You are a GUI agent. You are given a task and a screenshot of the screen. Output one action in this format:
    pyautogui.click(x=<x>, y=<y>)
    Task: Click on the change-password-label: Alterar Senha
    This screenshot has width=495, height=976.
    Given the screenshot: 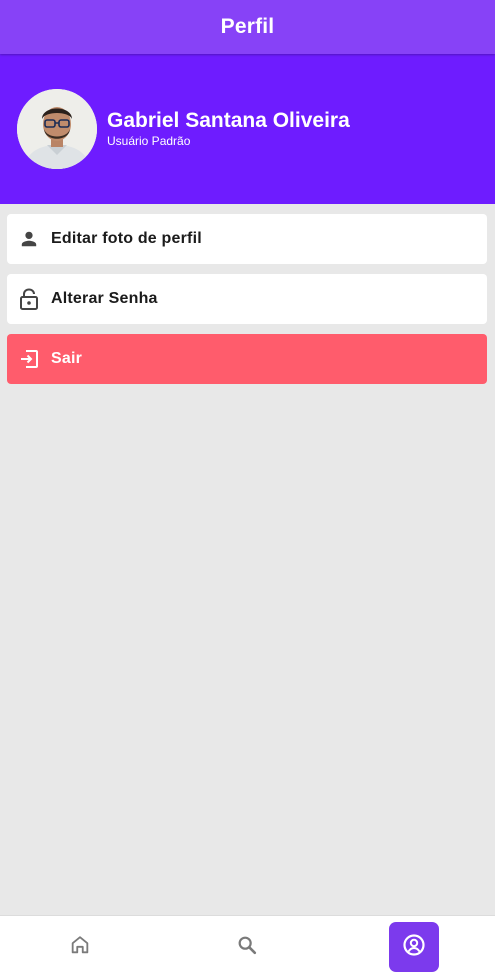 What is the action you would take?
    pyautogui.click(x=104, y=298)
    